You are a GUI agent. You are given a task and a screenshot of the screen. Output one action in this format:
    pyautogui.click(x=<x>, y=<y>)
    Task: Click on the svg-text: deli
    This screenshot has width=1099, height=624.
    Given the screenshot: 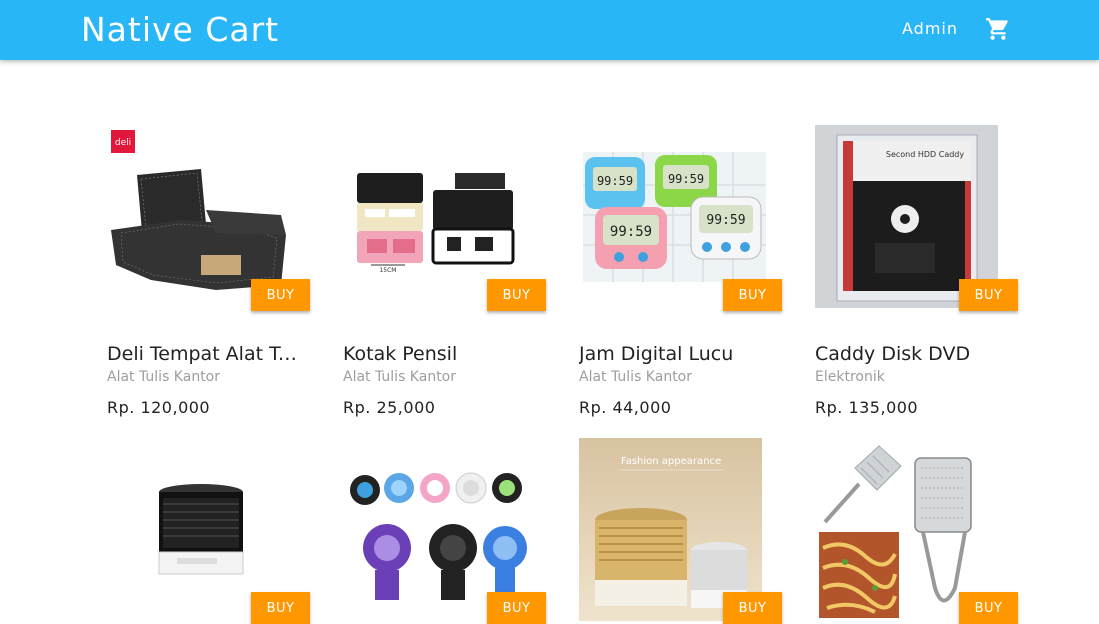 What is the action you would take?
    pyautogui.click(x=123, y=143)
    